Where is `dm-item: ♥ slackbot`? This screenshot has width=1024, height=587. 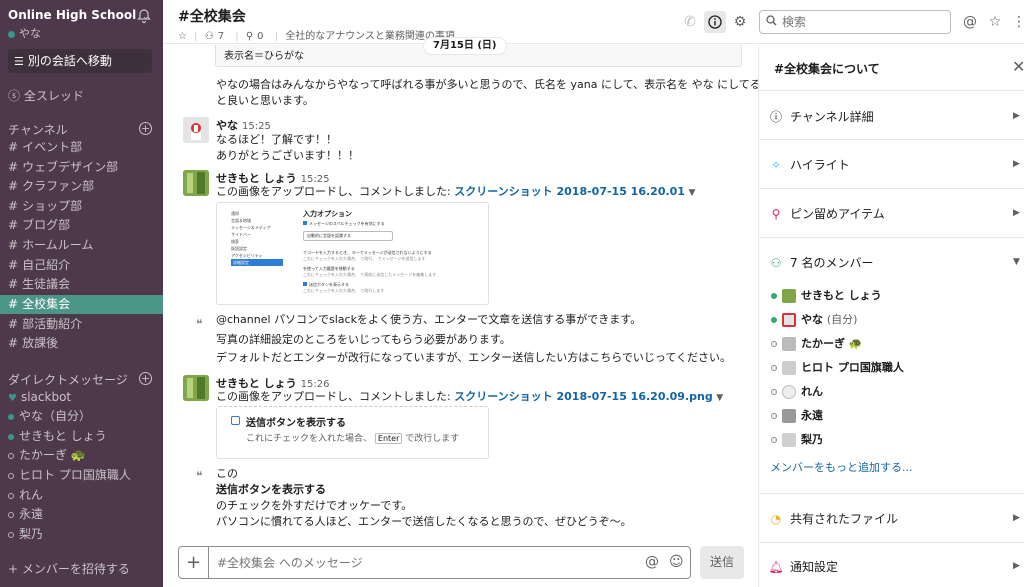
dm-item: ♥ slackbot is located at coordinates (81, 397).